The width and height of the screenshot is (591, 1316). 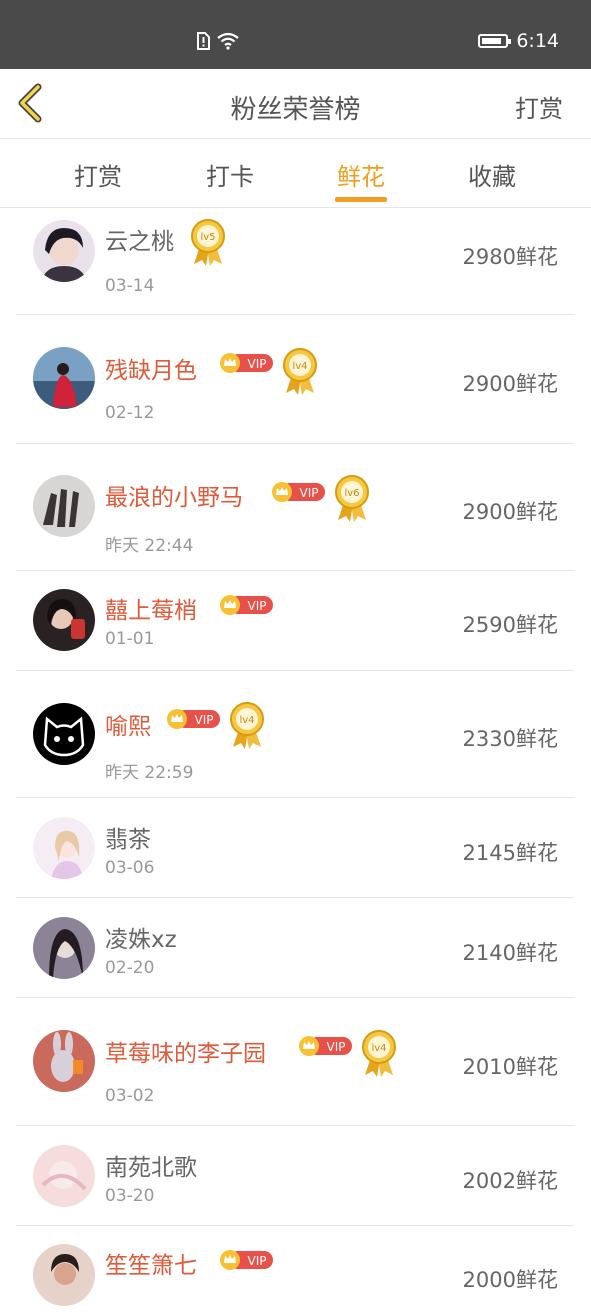 I want to click on user-name: 喻熙, so click(x=128, y=727).